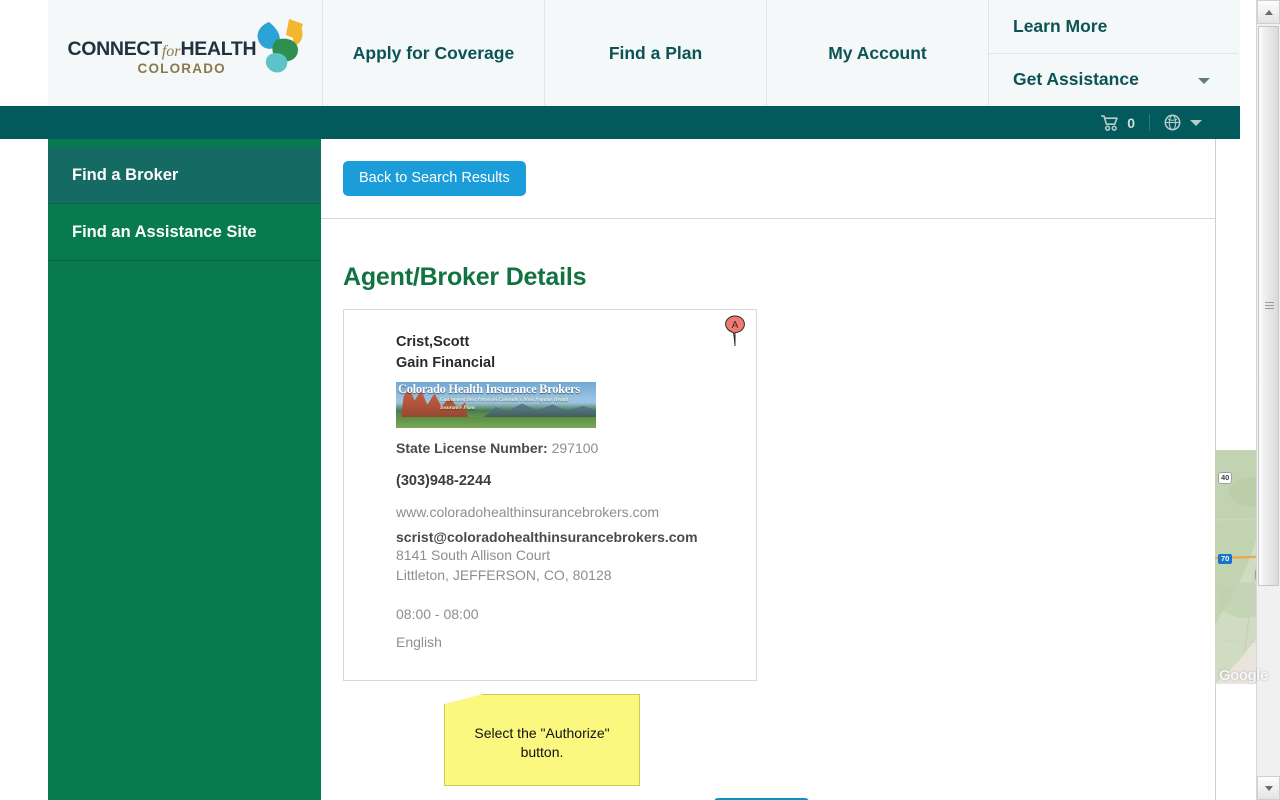 This screenshot has width=1280, height=800. Describe the element at coordinates (184, 175) in the screenshot. I see `sidebar-item-find-a-broker: Find a Broker` at that location.